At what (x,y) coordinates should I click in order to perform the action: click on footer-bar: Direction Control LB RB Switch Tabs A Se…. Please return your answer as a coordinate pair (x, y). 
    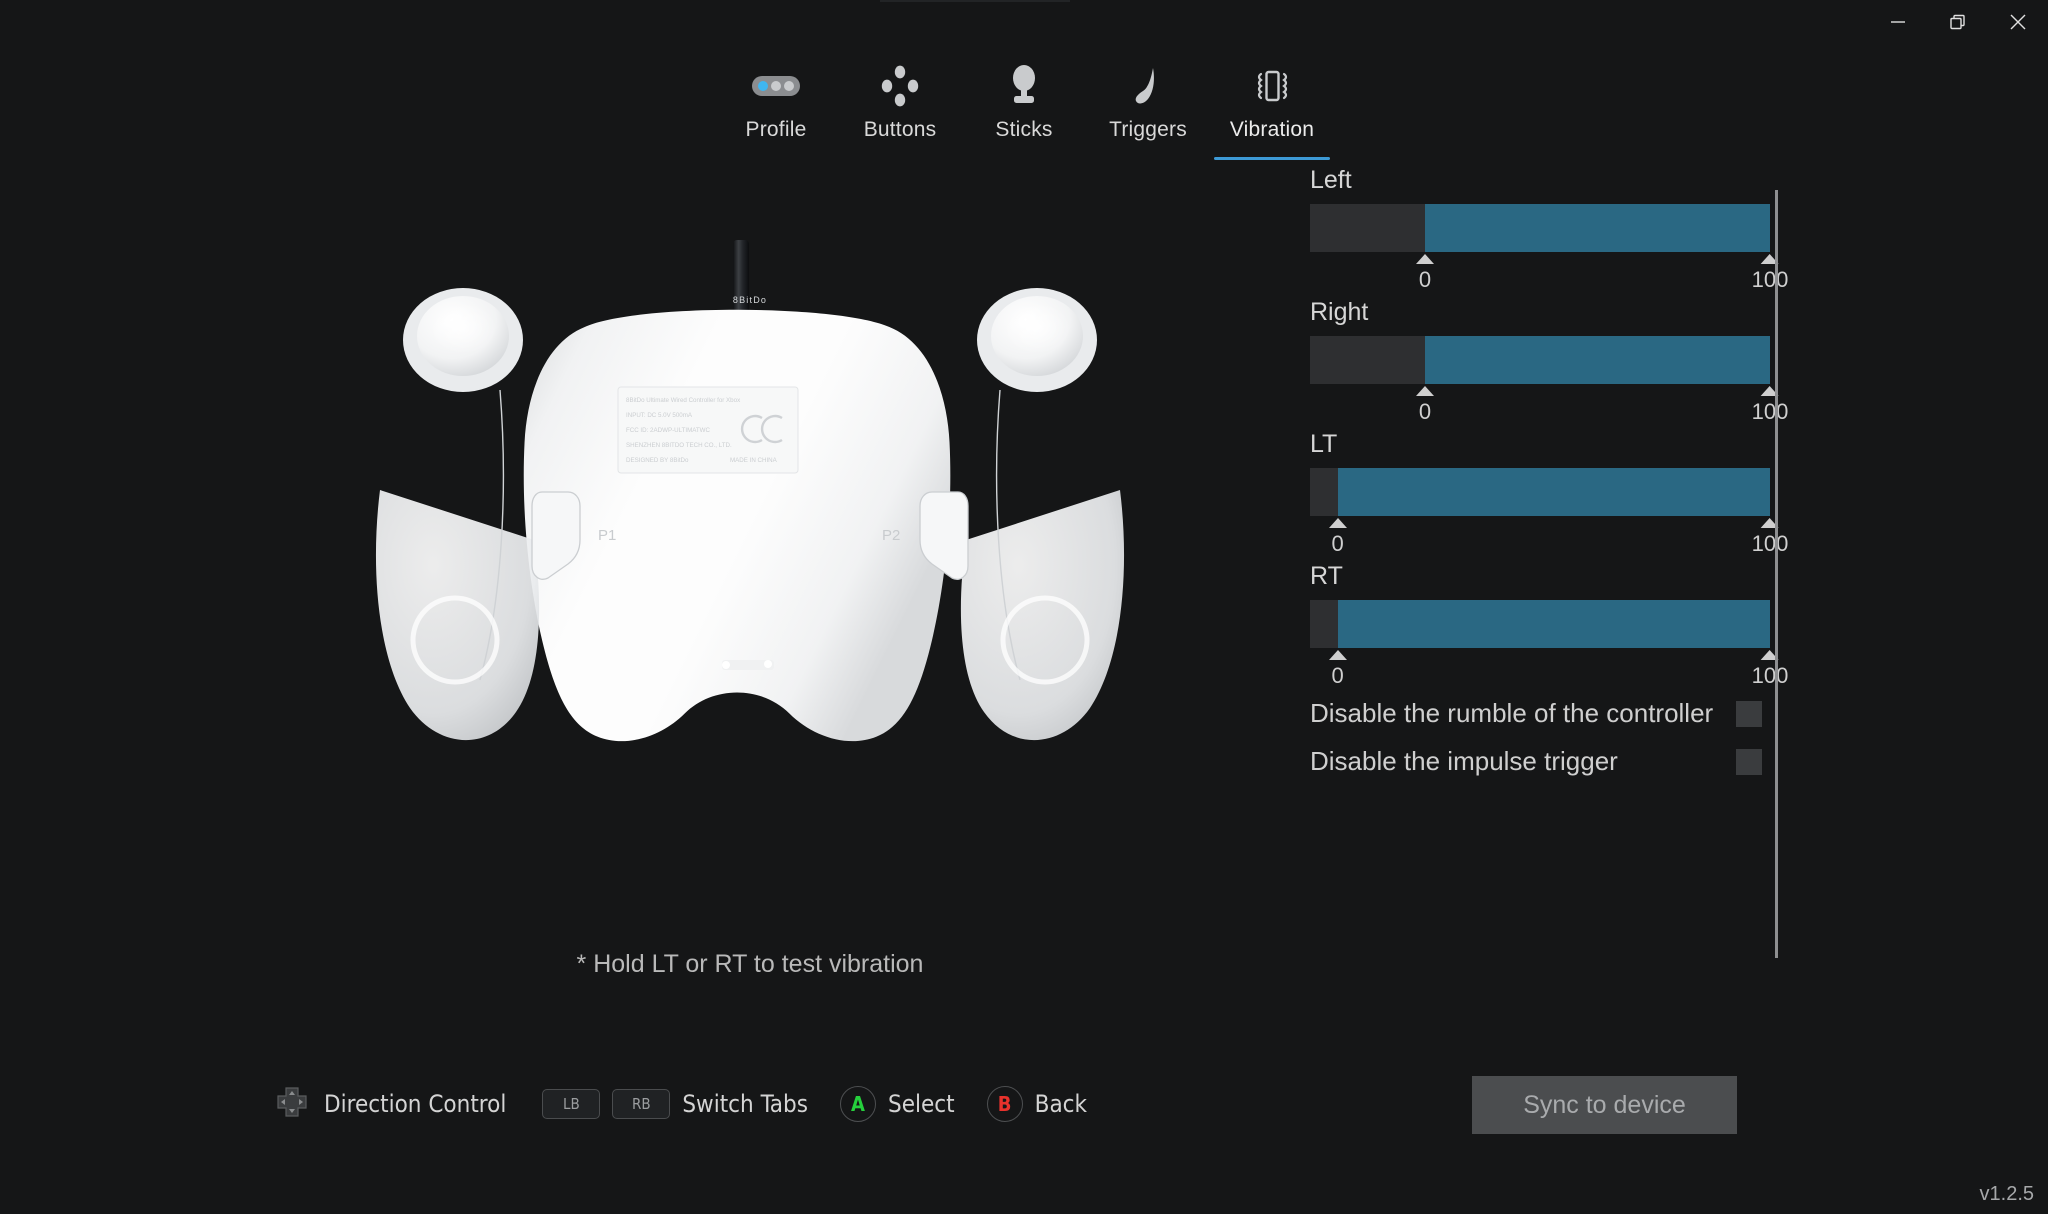
    Looking at the image, I should click on (1024, 1134).